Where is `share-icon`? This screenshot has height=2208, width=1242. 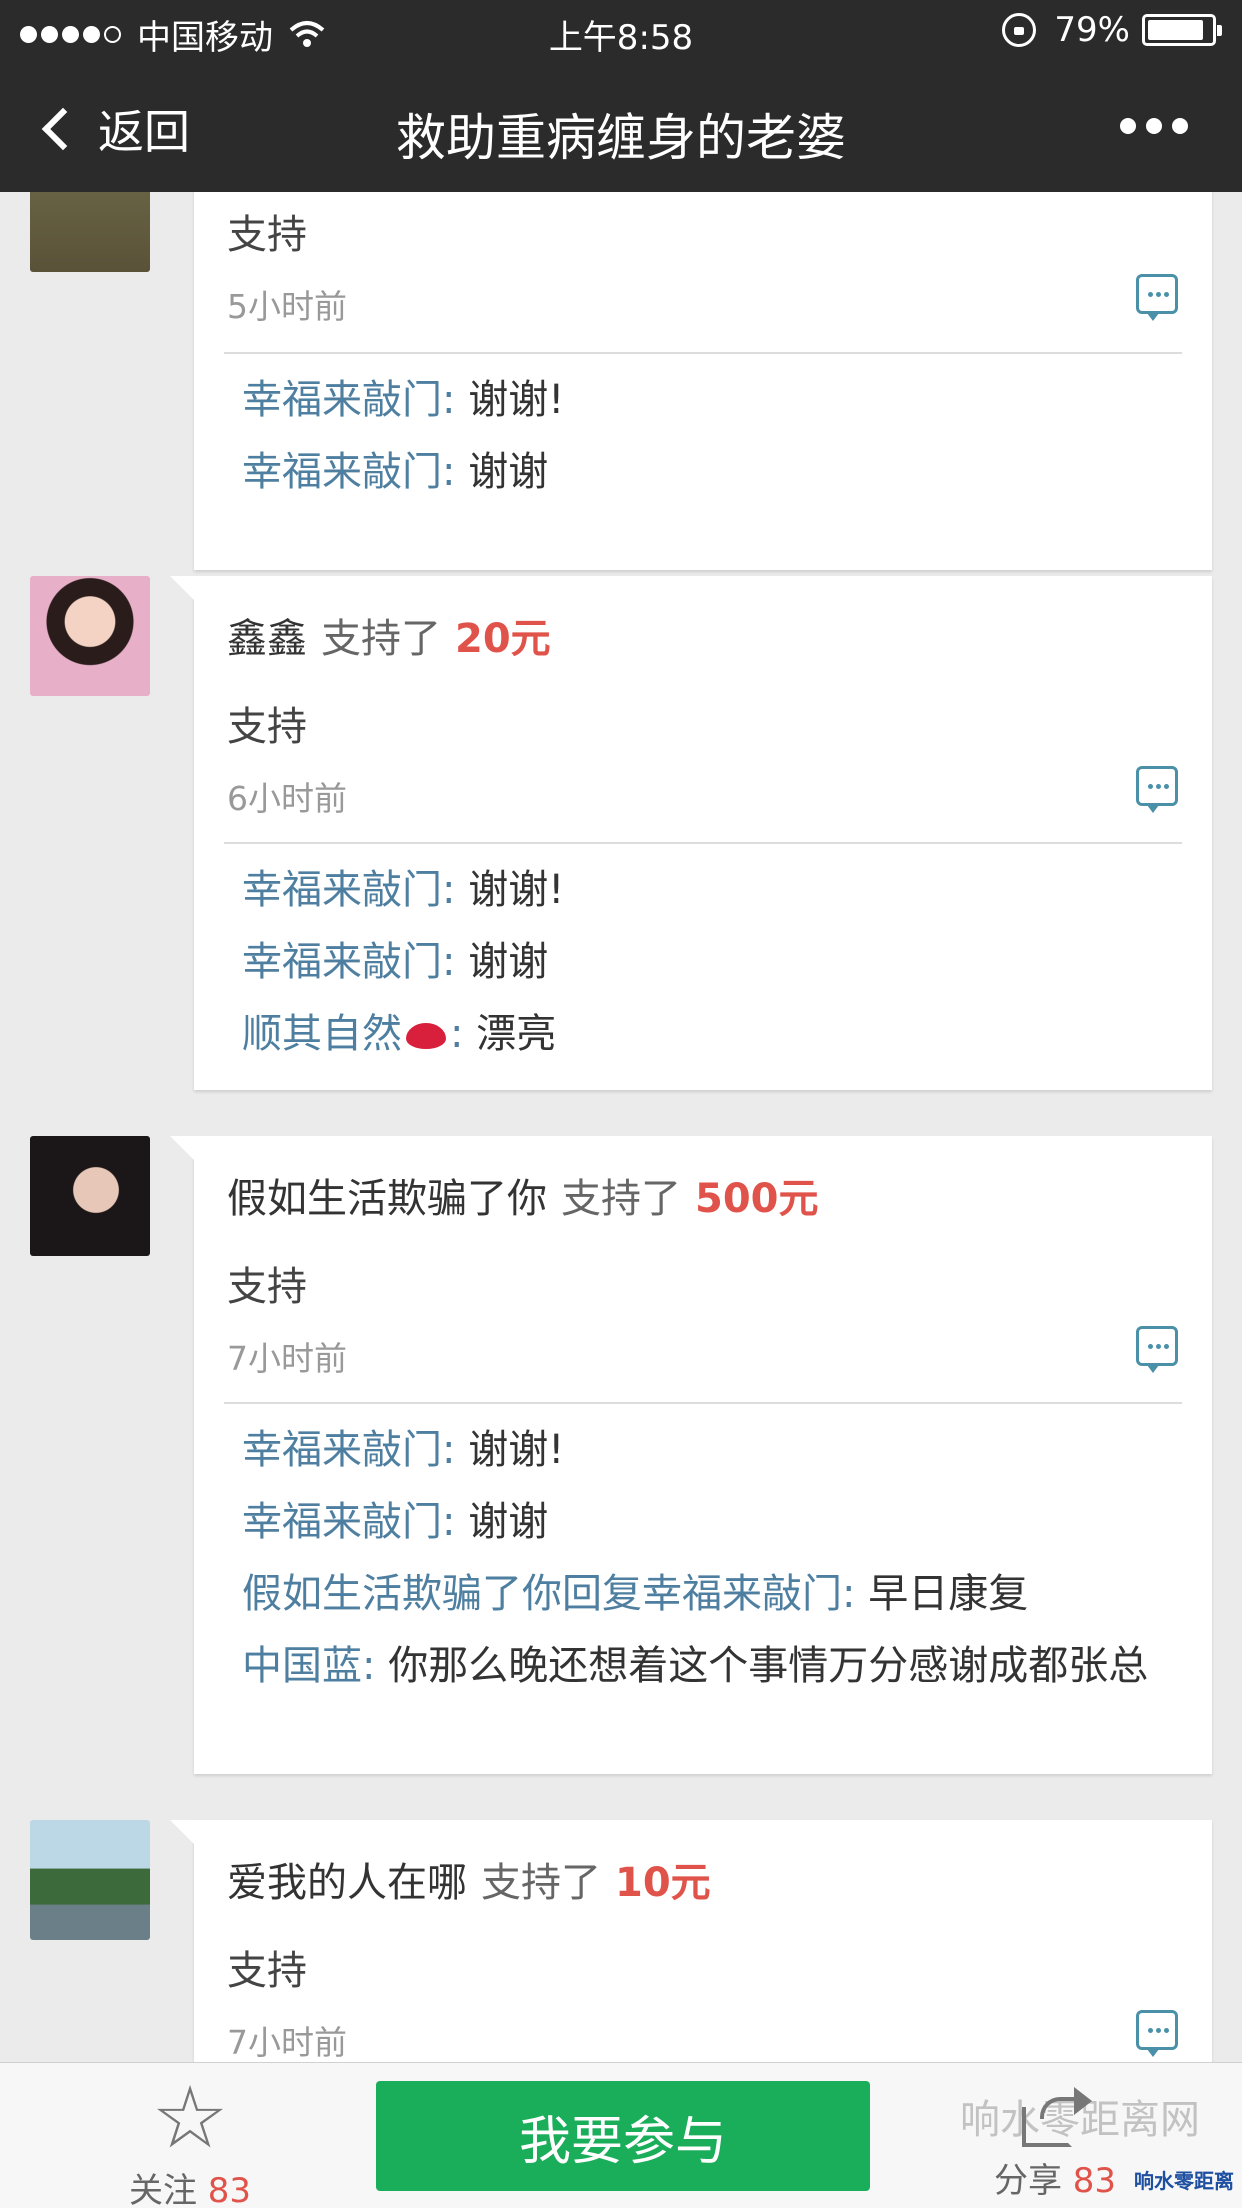
share-icon is located at coordinates (1056, 2117).